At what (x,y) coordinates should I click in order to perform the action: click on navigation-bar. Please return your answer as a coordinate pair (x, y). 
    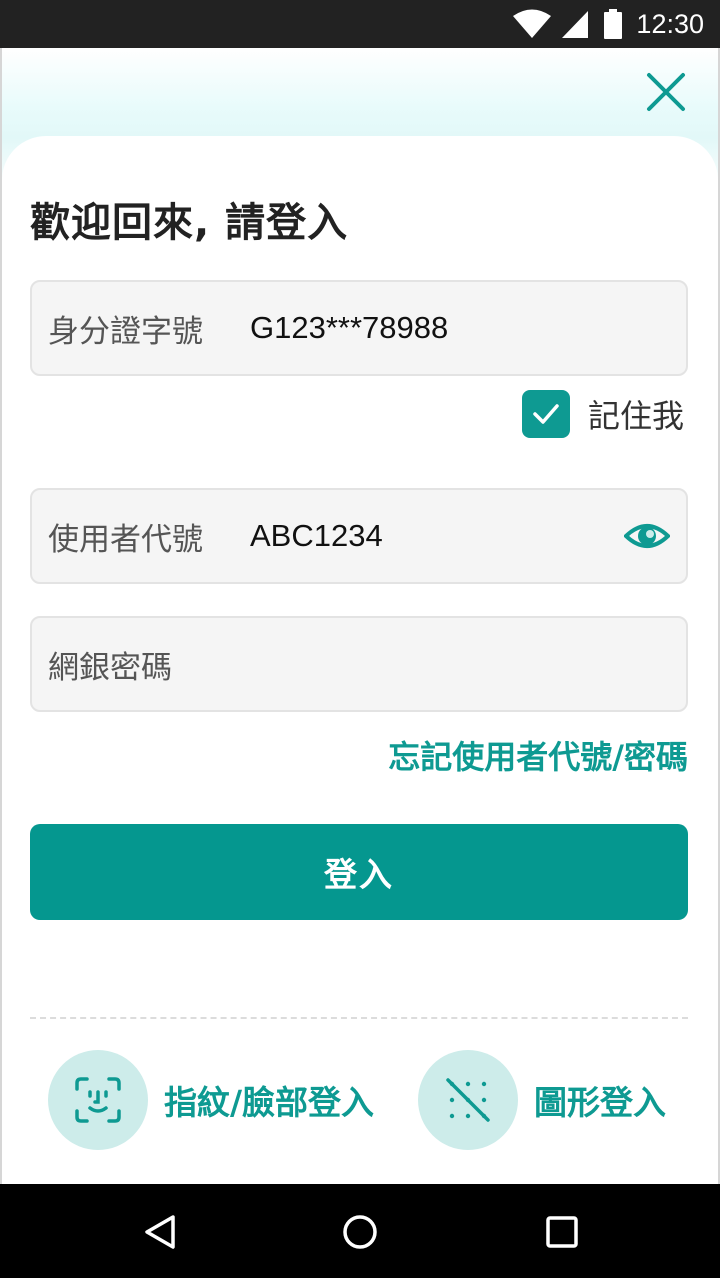
    Looking at the image, I should click on (360, 1231).